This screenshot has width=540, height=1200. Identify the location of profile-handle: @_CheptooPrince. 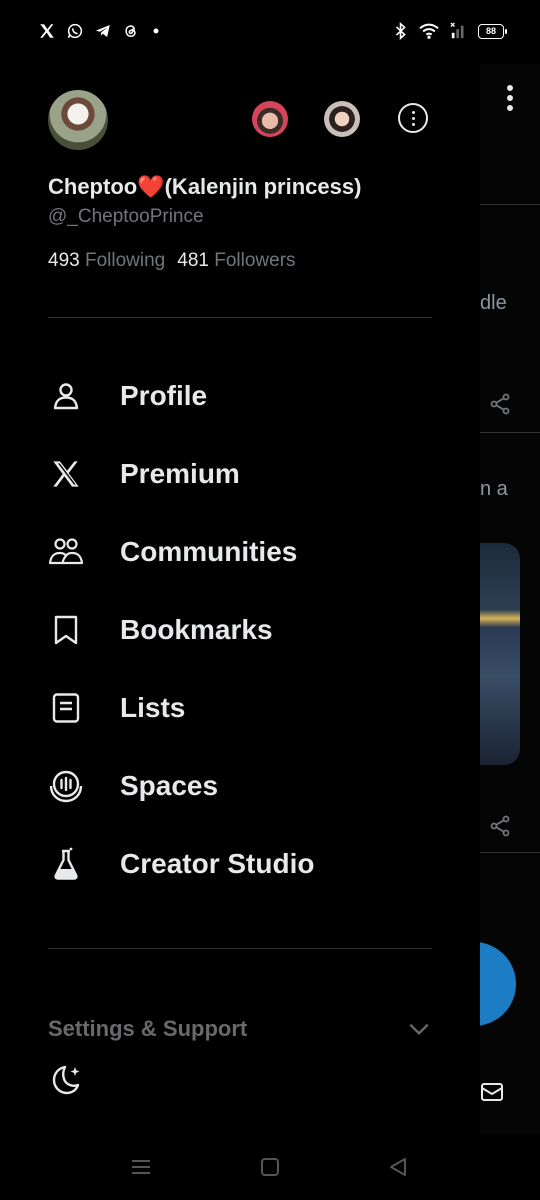
(126, 216).